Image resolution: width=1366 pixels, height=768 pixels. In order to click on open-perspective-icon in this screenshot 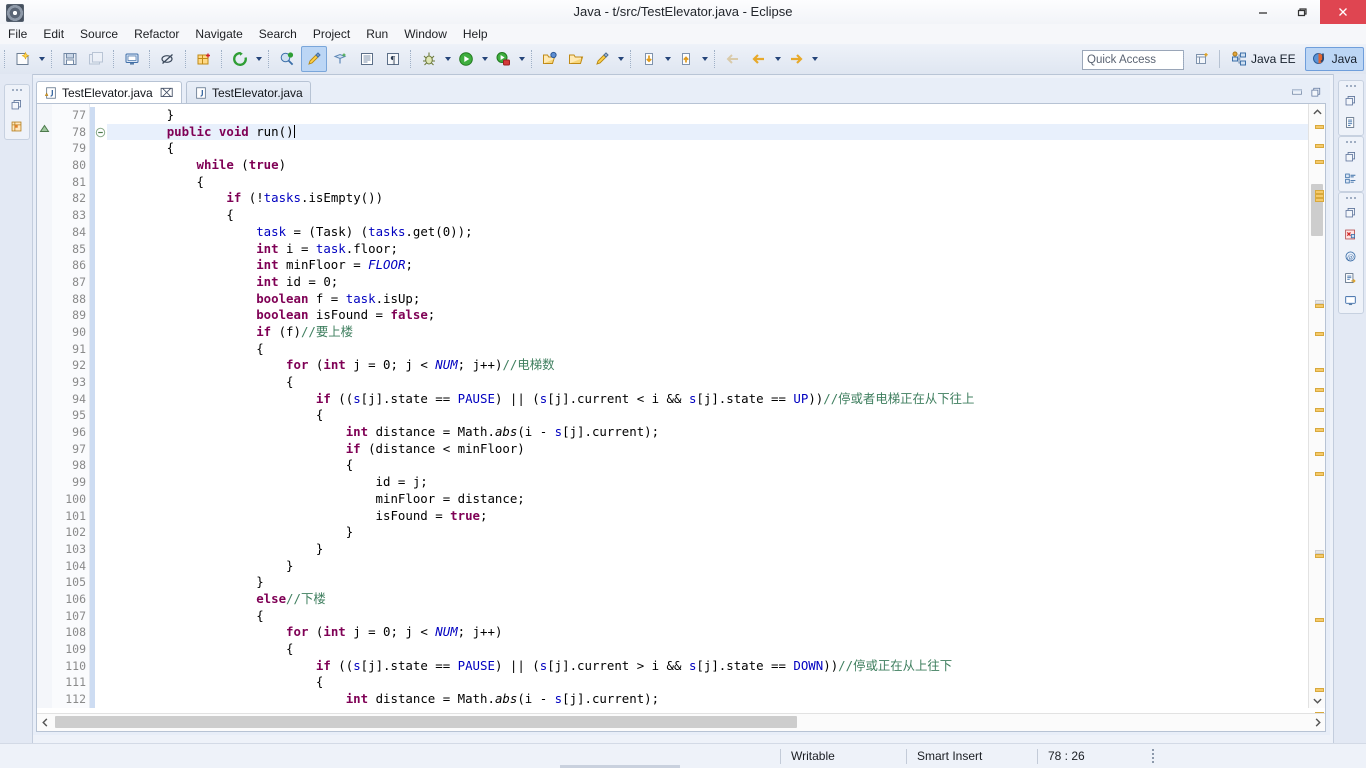, I will do `click(1202, 59)`.